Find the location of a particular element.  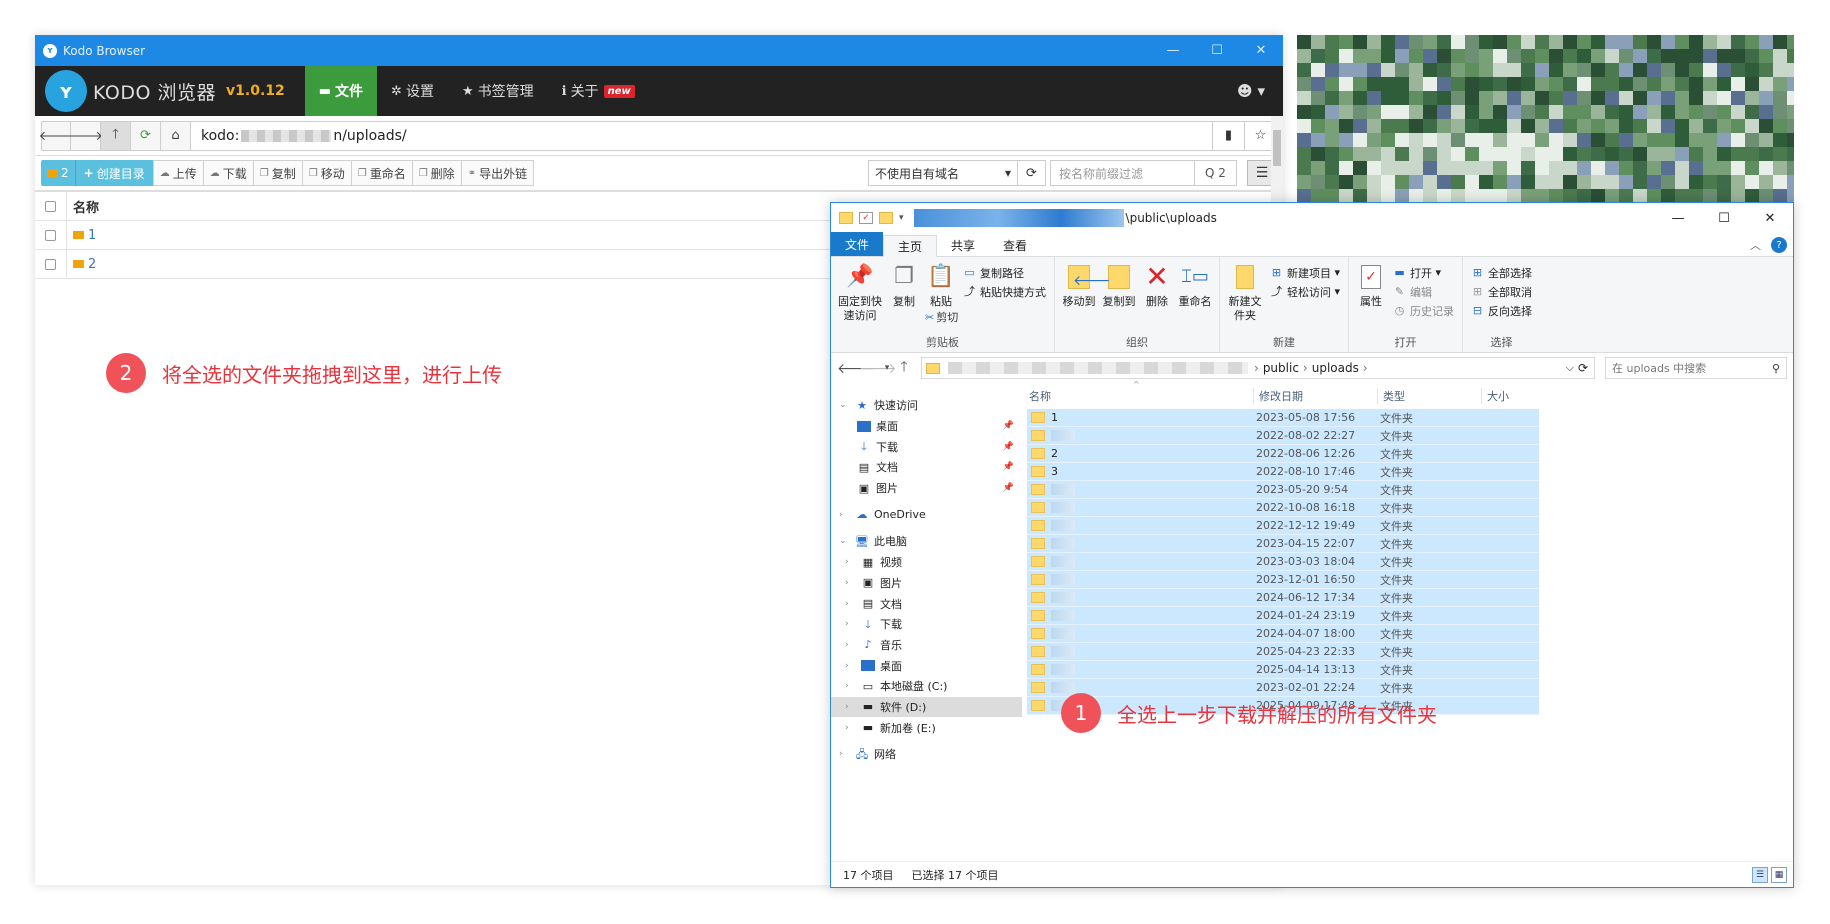

select-all-checkbox is located at coordinates (51, 206).